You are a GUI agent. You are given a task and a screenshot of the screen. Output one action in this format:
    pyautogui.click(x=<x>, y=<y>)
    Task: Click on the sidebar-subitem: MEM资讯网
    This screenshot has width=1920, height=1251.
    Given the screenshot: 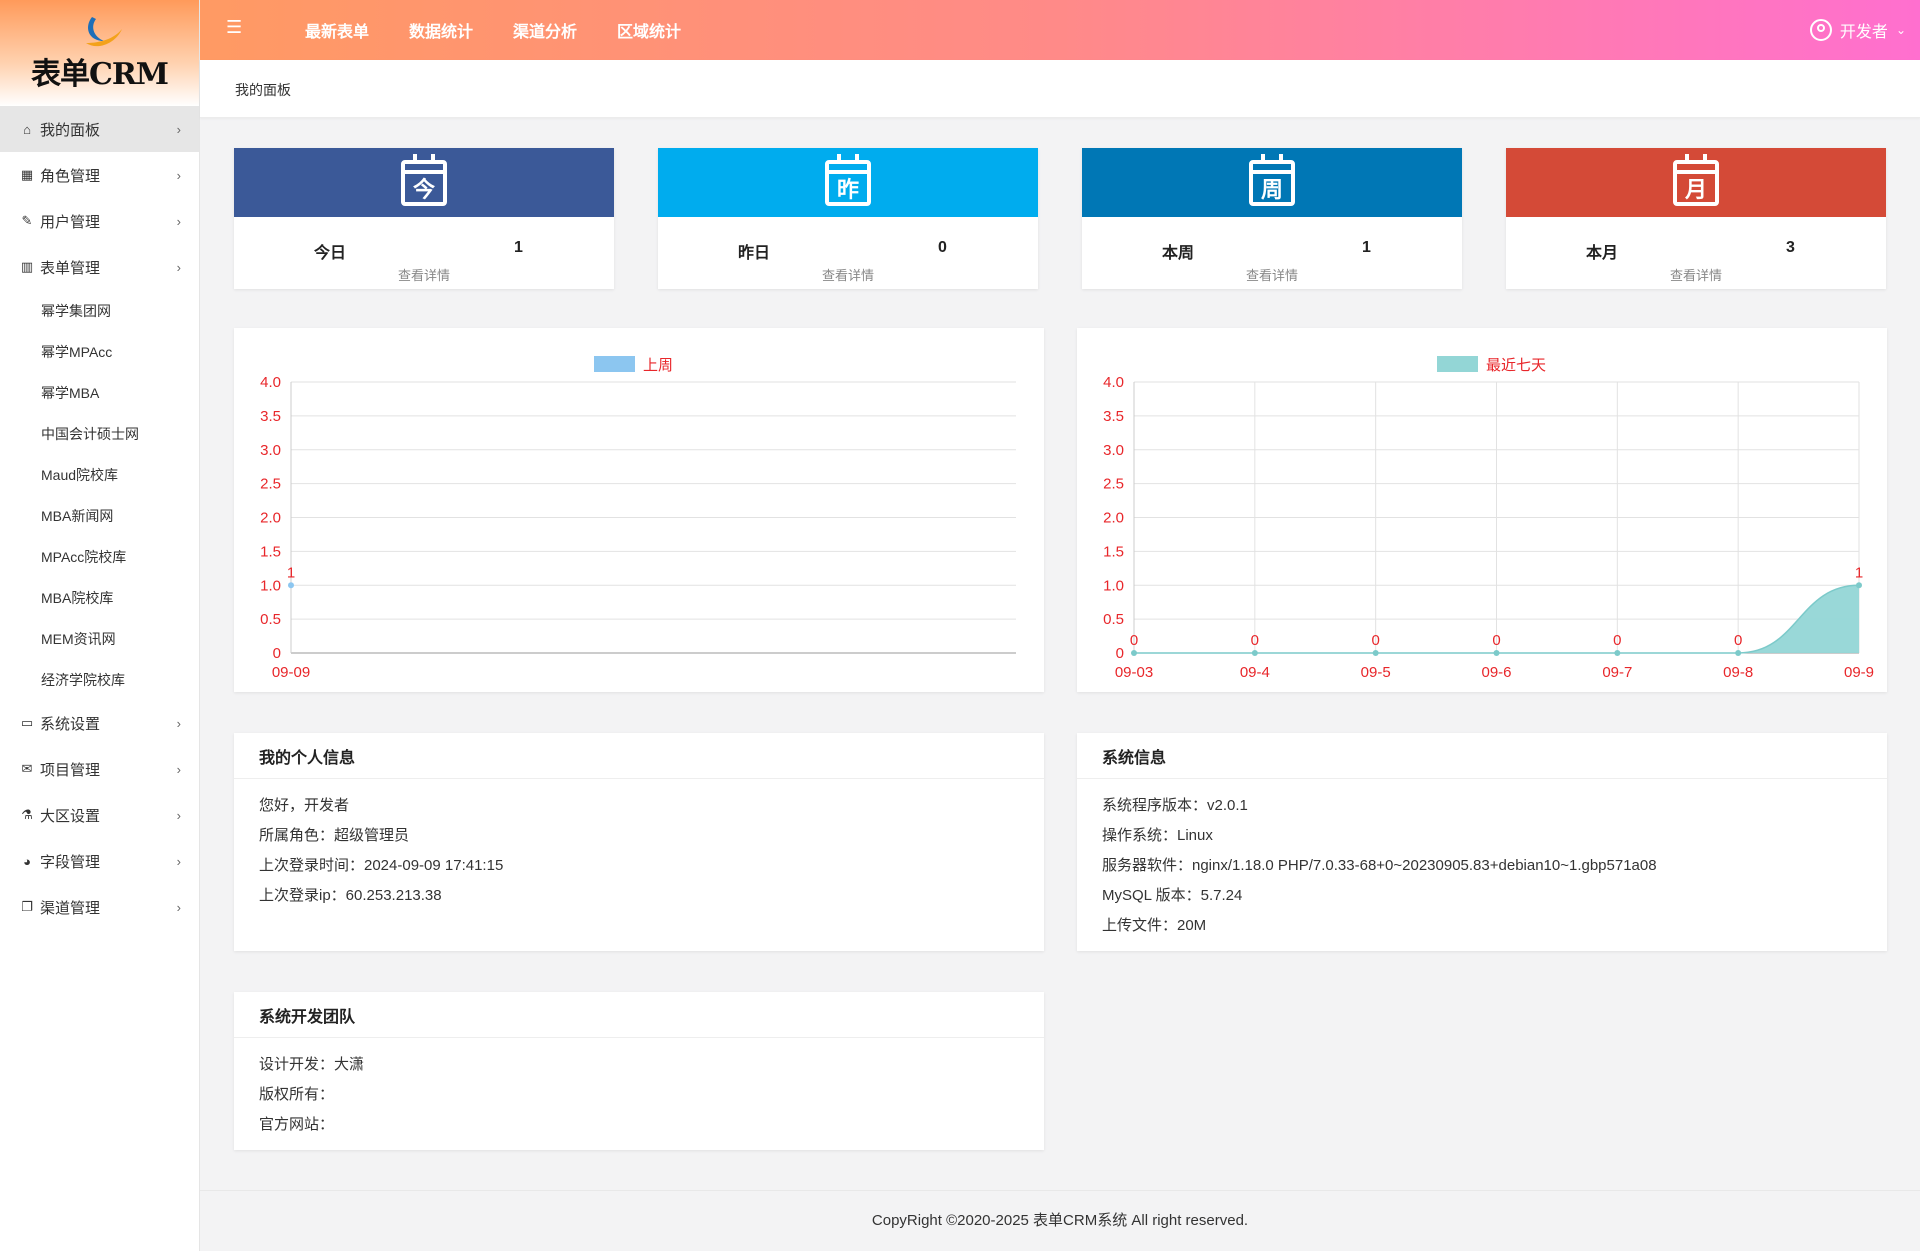 What is the action you would take?
    pyautogui.click(x=99, y=638)
    